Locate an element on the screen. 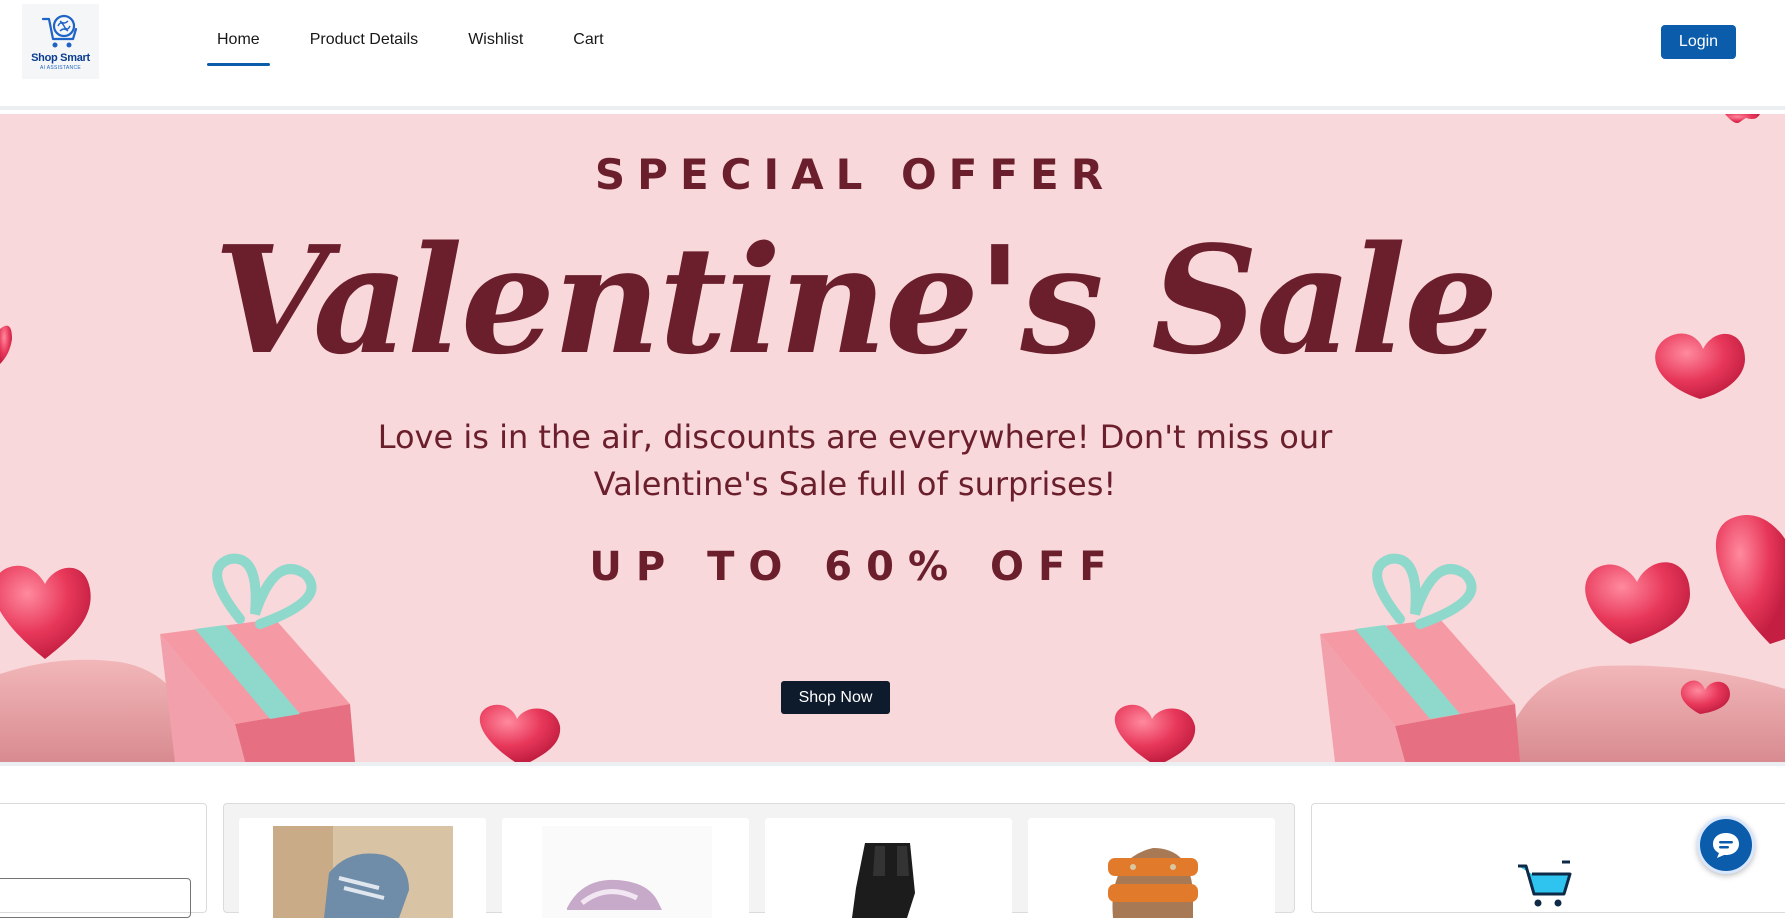 Image resolution: width=1785 pixels, height=918 pixels. chat-assistant-button is located at coordinates (1726, 845).